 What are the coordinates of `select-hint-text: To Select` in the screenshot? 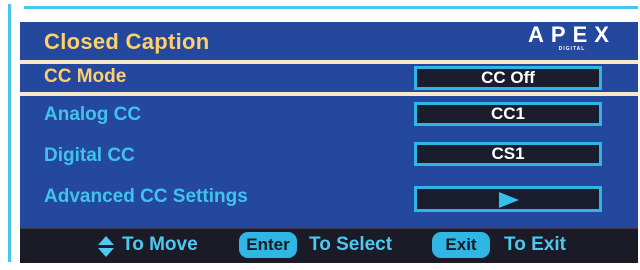 It's located at (351, 244).